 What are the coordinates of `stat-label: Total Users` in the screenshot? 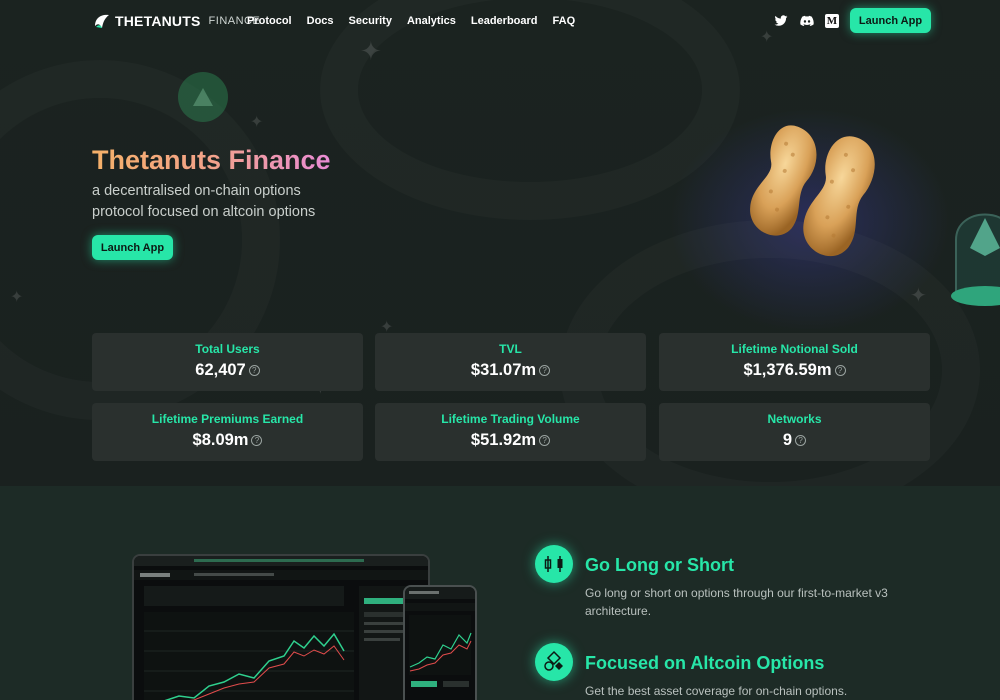 It's located at (227, 349).